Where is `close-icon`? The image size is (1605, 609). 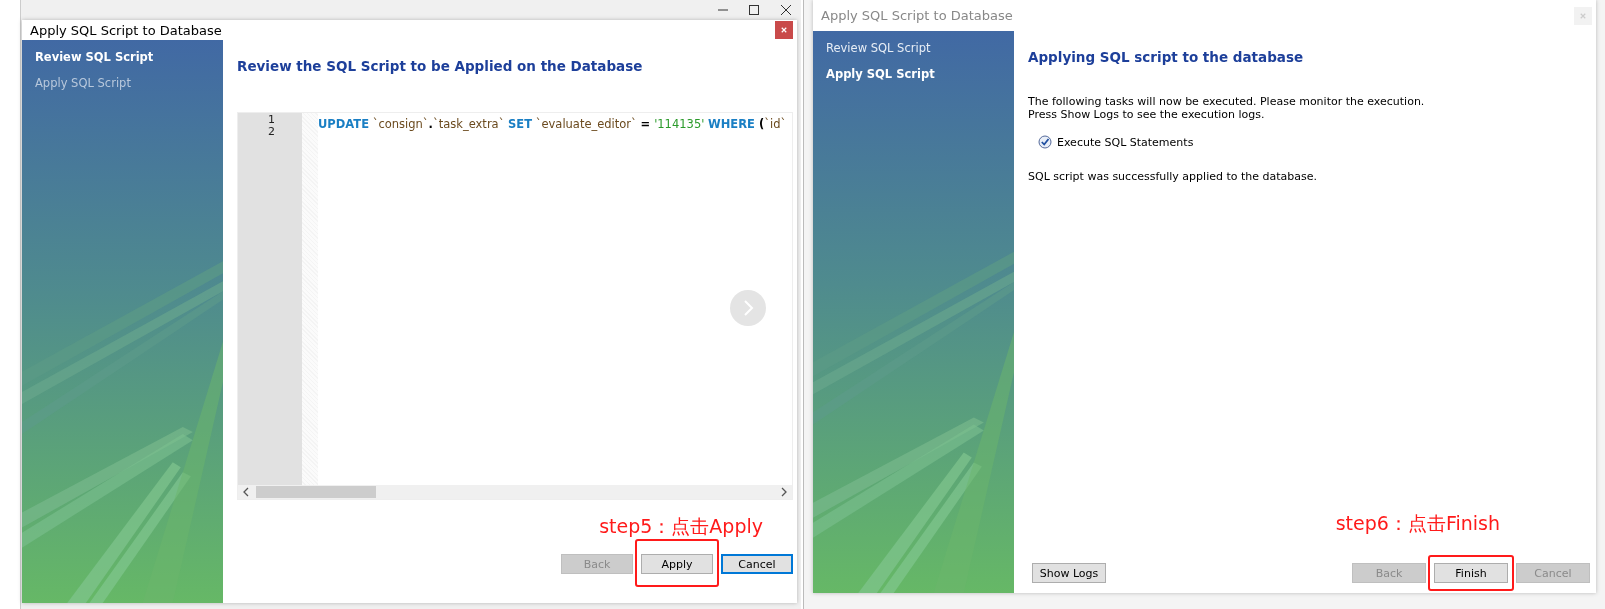
close-icon is located at coordinates (786, 10).